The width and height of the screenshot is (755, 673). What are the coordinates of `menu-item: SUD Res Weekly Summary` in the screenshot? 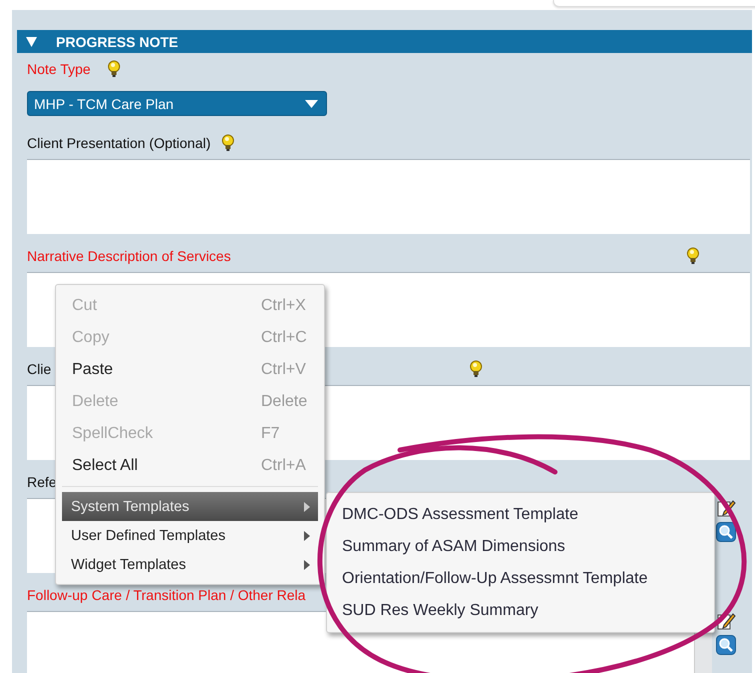 It's located at (520, 611).